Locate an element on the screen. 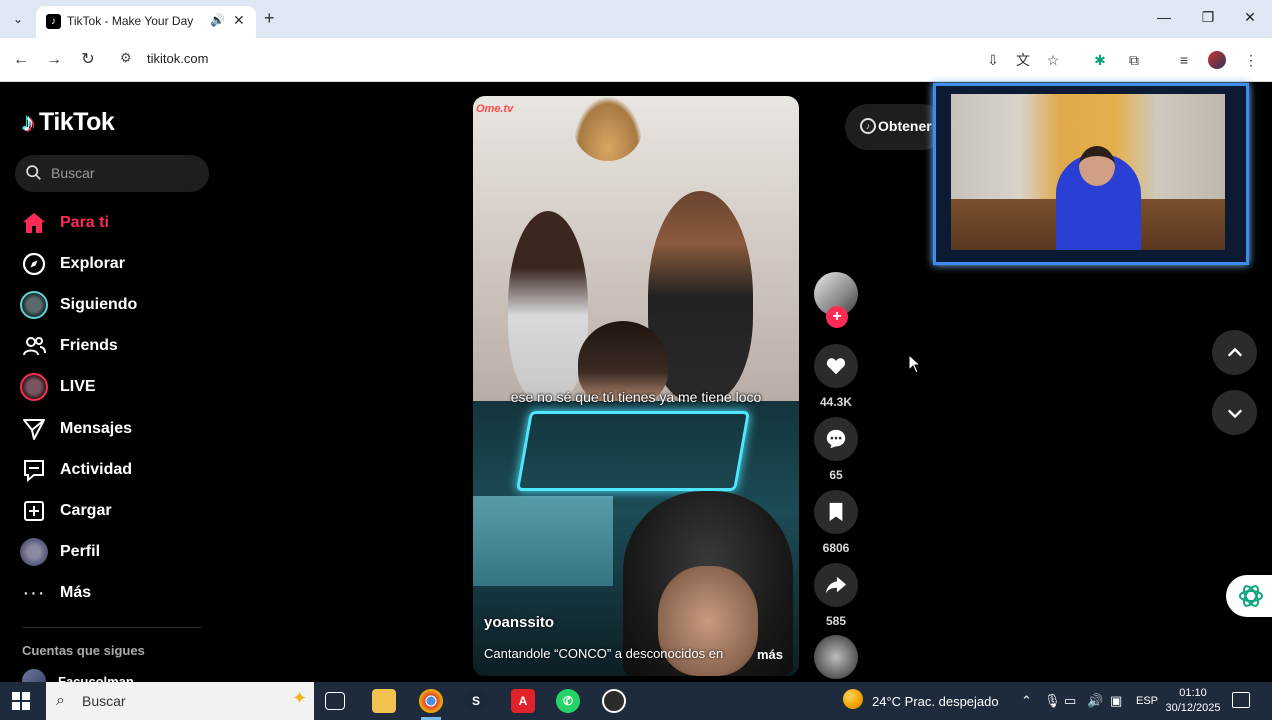 This screenshot has height=720, width=1272. next-video-button is located at coordinates (1234, 412).